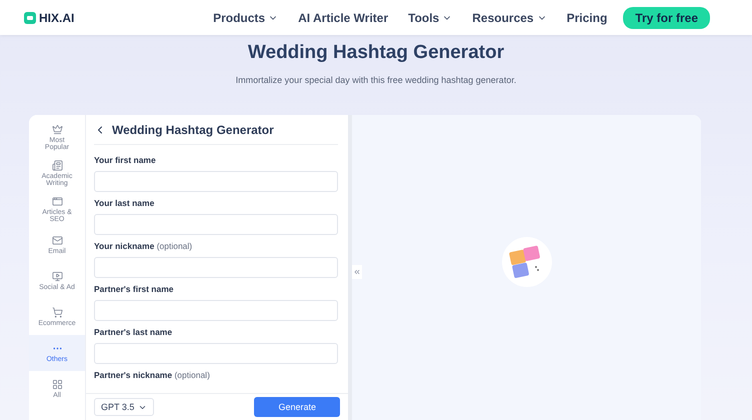 This screenshot has width=752, height=420. I want to click on collapse-button, so click(357, 272).